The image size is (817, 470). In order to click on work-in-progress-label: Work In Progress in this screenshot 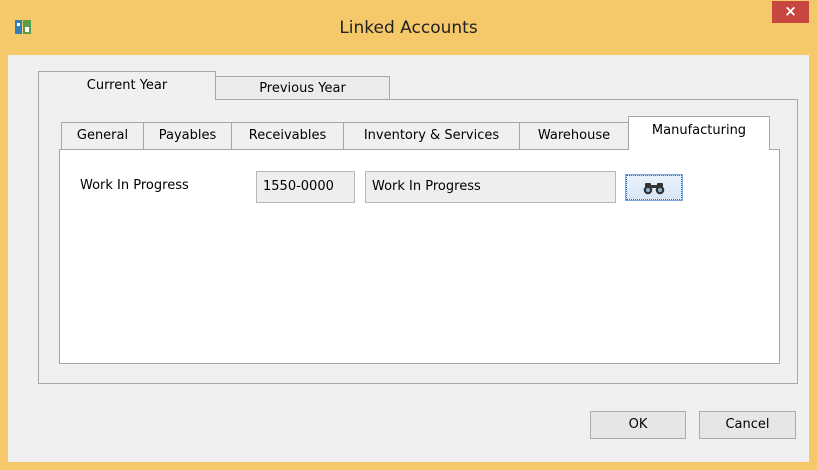, I will do `click(134, 185)`.